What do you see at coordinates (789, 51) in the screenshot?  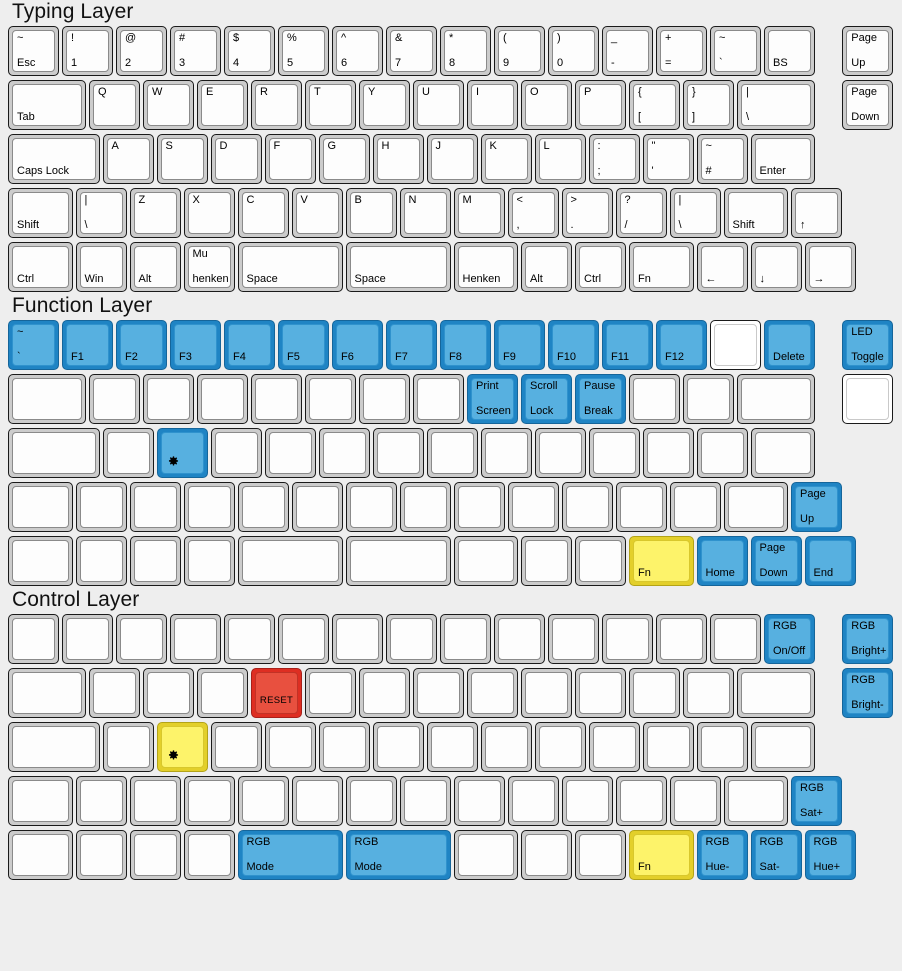 I see `key-bs: BS` at bounding box center [789, 51].